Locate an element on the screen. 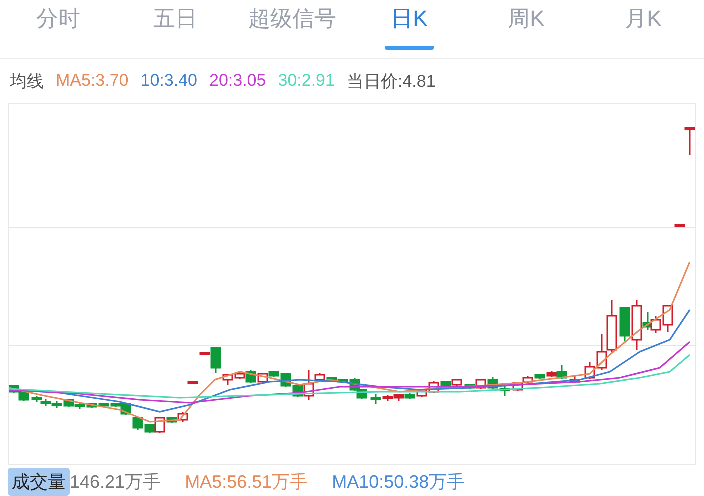 The height and width of the screenshot is (496, 704). chart-tab: 分时 is located at coordinates (58, 25).